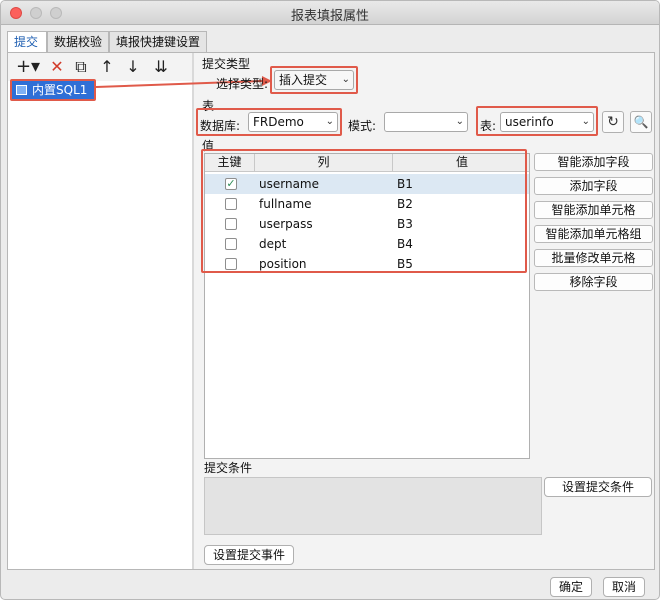  What do you see at coordinates (364, 211) in the screenshot?
I see `highlight-grid` at bounding box center [364, 211].